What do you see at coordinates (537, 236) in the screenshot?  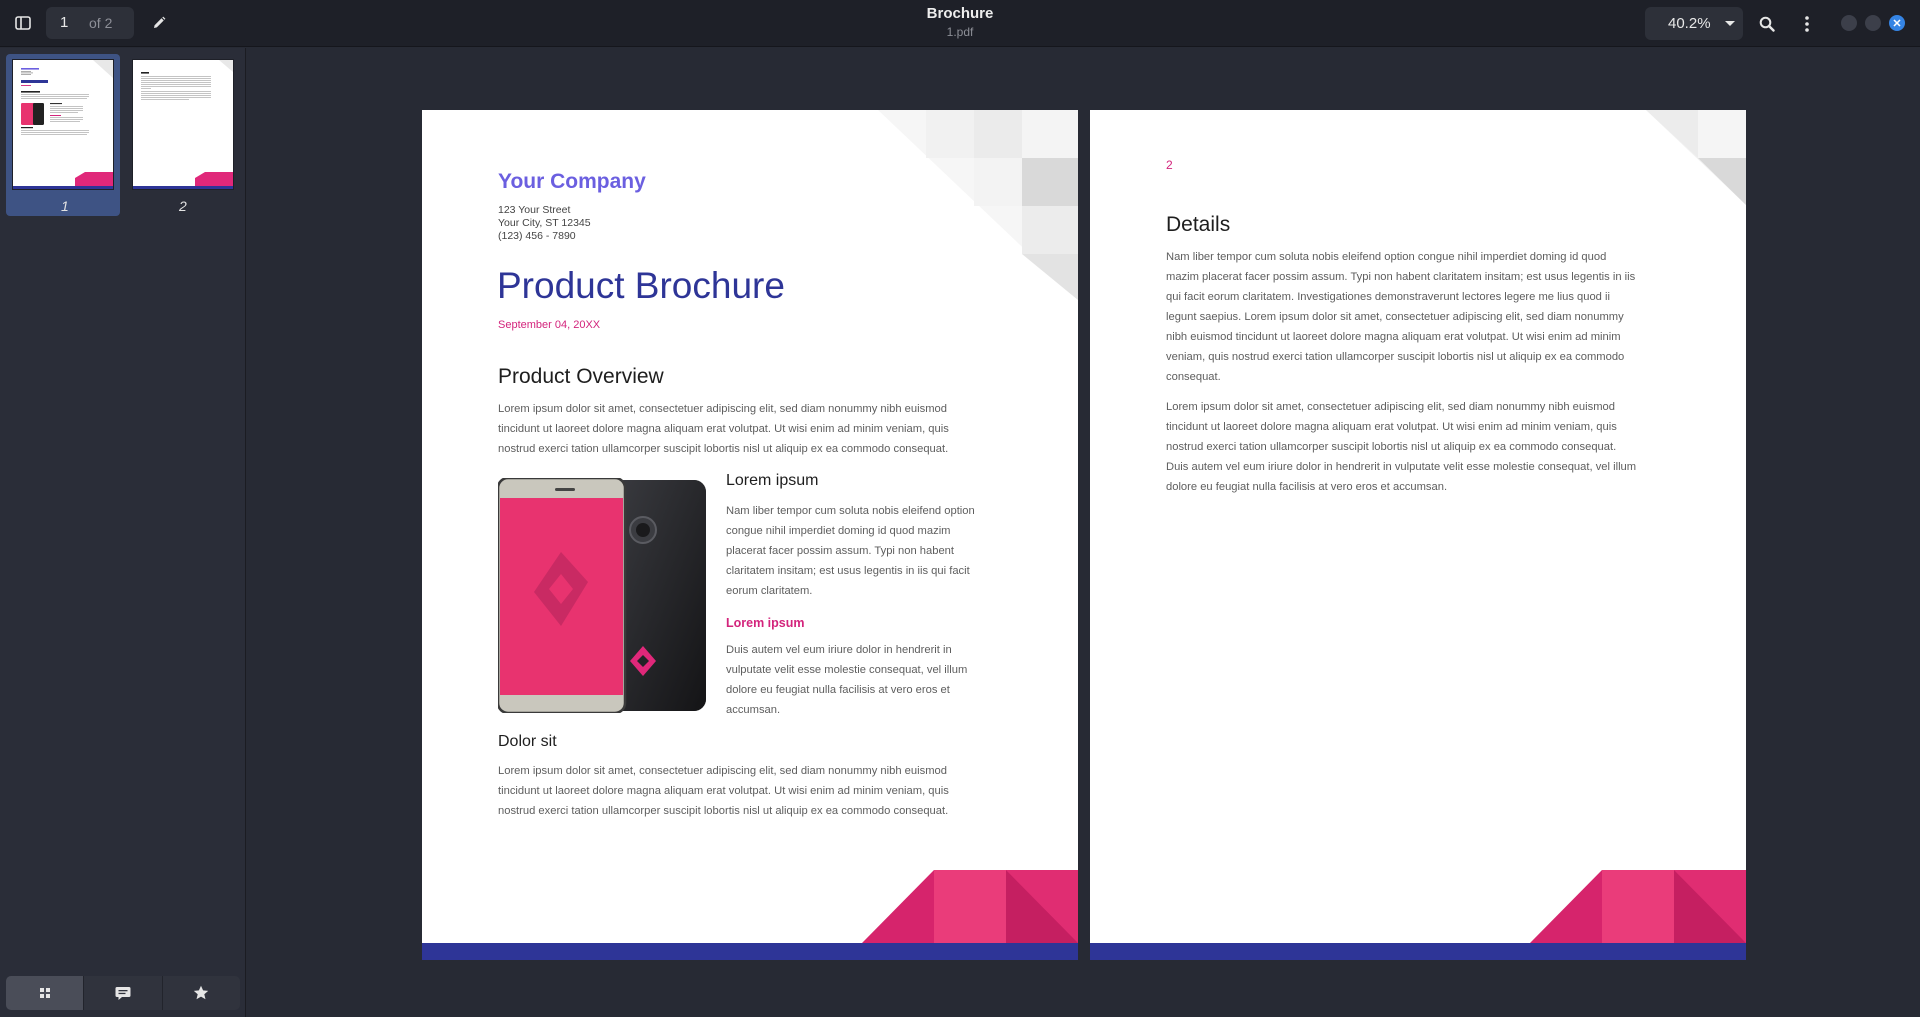 I see `address-line-3: (123) 456 - 7890` at bounding box center [537, 236].